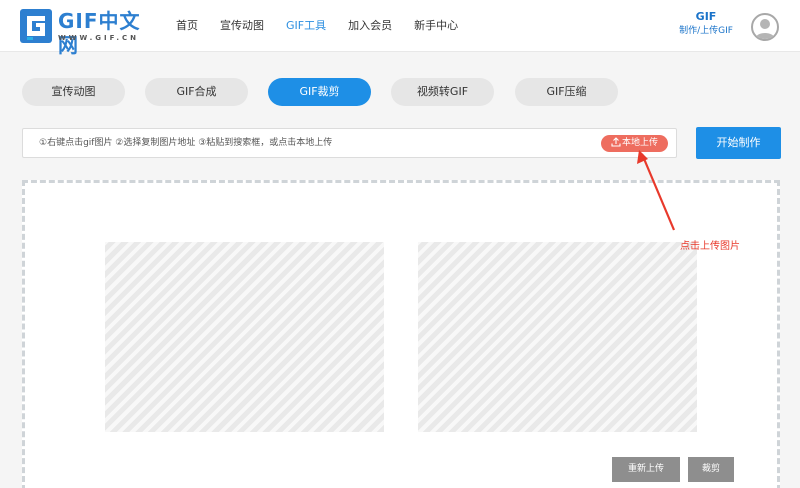  What do you see at coordinates (99, 38) in the screenshot?
I see `logo-subtitle: WWW.GIF.CN` at bounding box center [99, 38].